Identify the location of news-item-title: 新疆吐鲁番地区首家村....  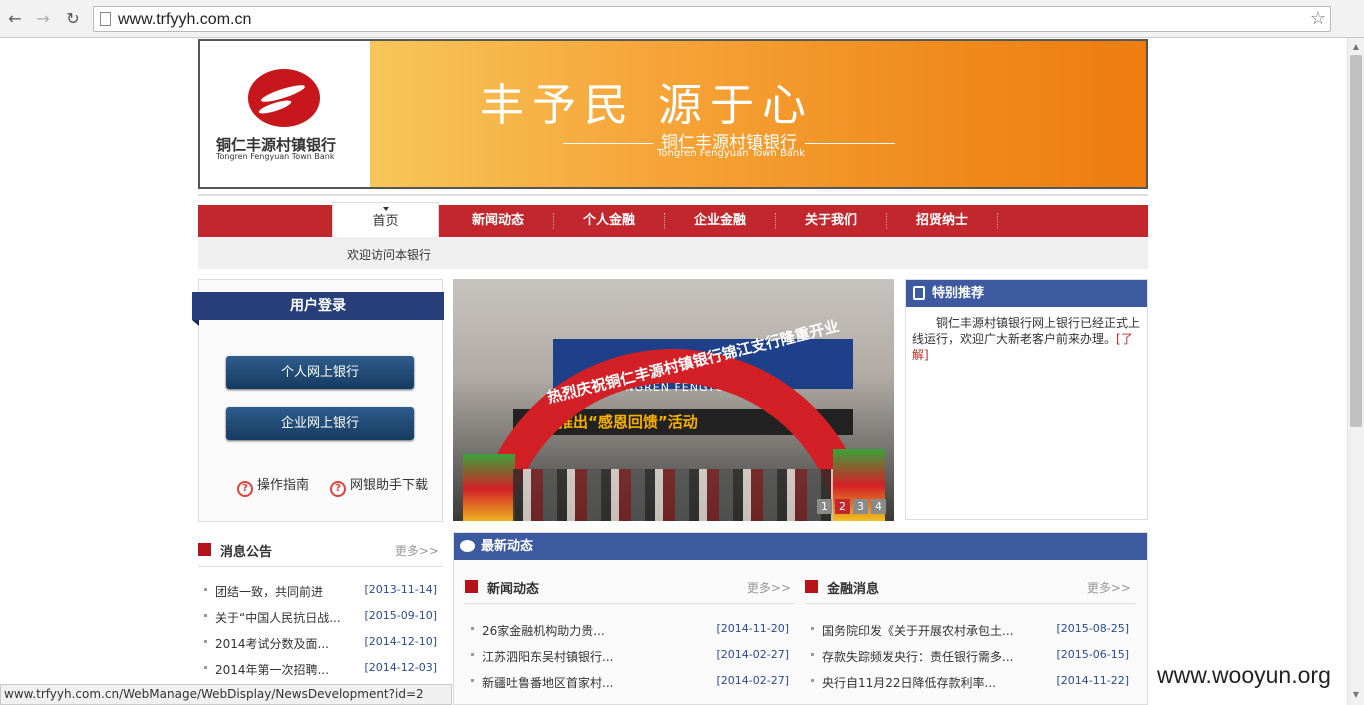
(547, 682).